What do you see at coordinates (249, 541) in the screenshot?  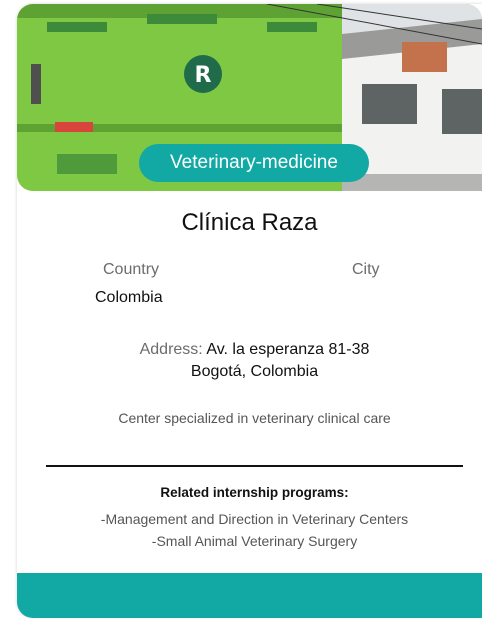 I see `program-item: -Small Animal Veterinary Surgery` at bounding box center [249, 541].